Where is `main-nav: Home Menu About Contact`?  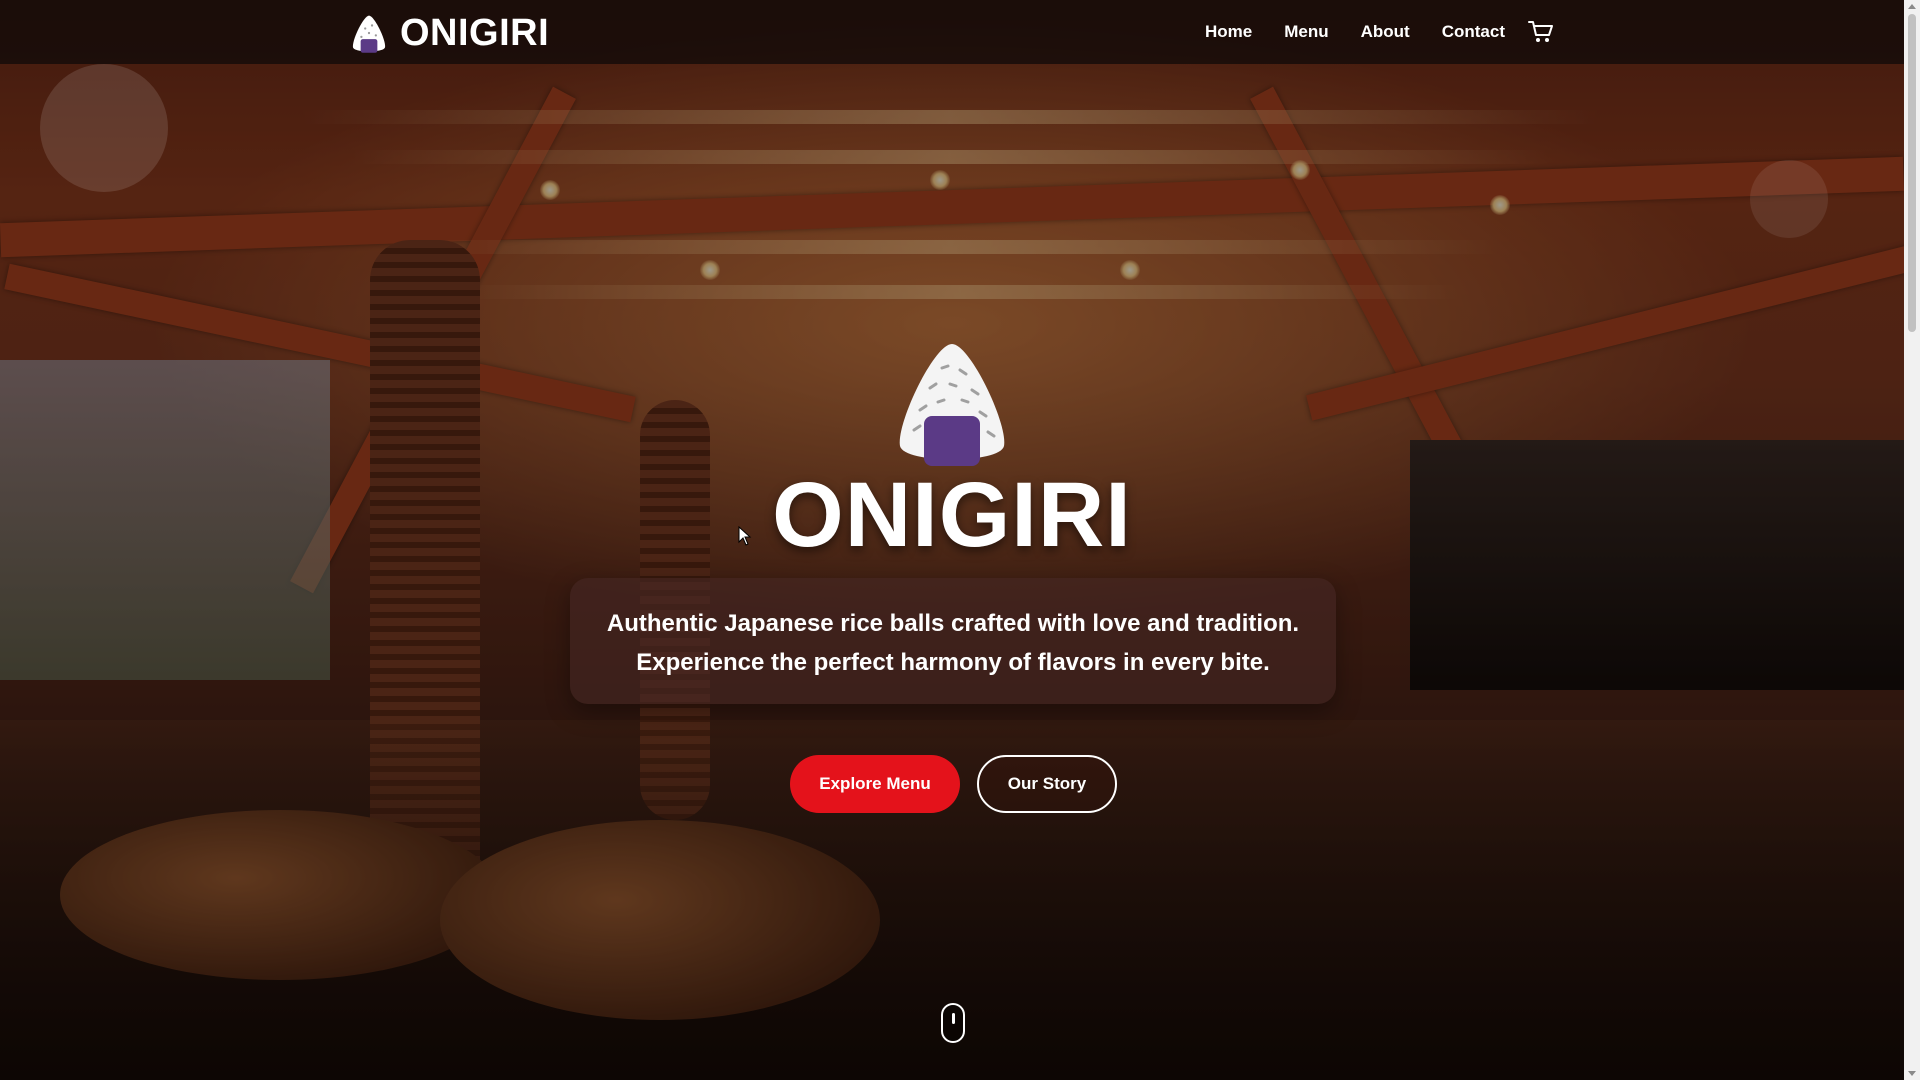
main-nav: Home Menu About Contact is located at coordinates (1355, 32).